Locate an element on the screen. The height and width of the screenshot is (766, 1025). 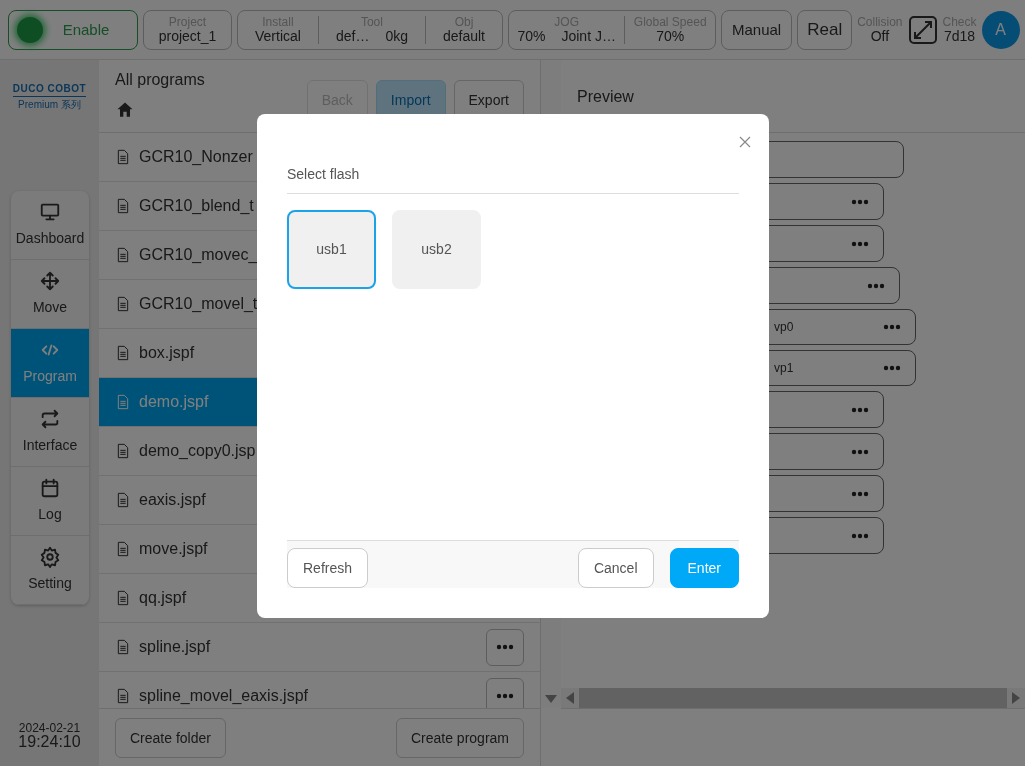
user-avatar: A is located at coordinates (1000, 30).